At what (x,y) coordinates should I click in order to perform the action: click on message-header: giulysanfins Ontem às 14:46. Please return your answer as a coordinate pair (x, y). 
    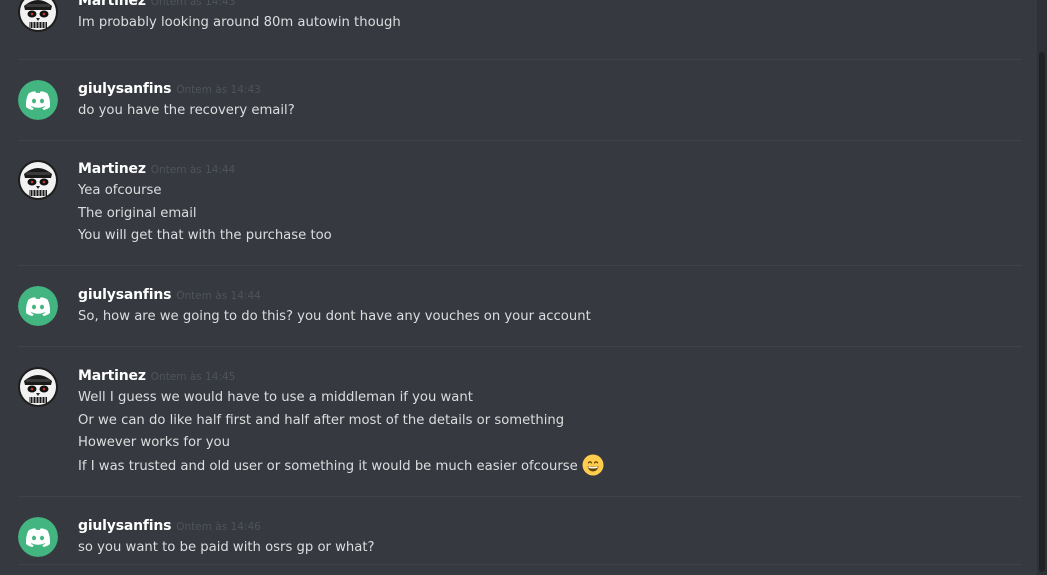
    Looking at the image, I should click on (169, 525).